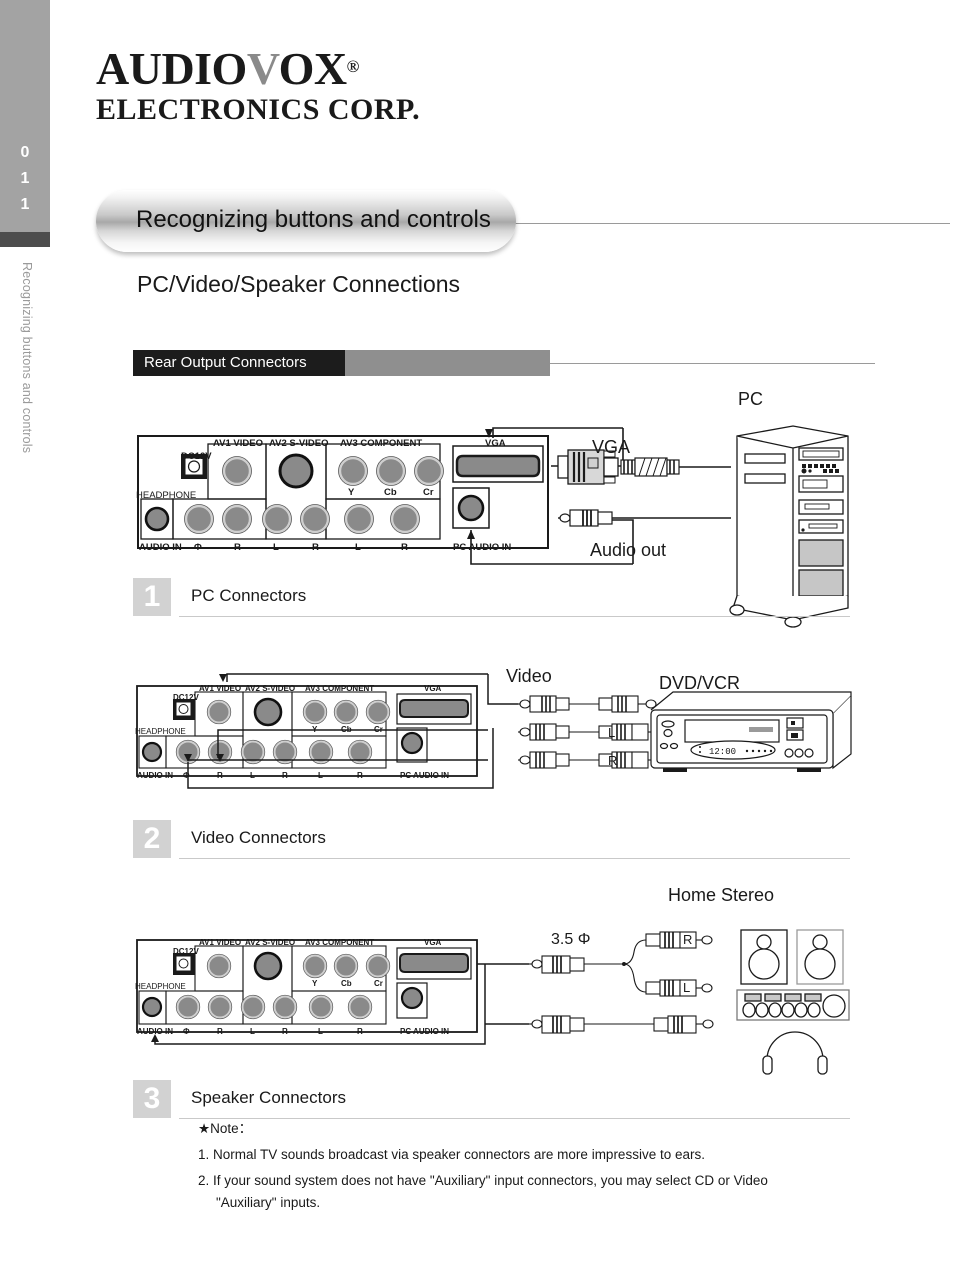 The height and width of the screenshot is (1270, 954). What do you see at coordinates (346, 983) in the screenshot?
I see `component-cb-label-3: Cb` at bounding box center [346, 983].